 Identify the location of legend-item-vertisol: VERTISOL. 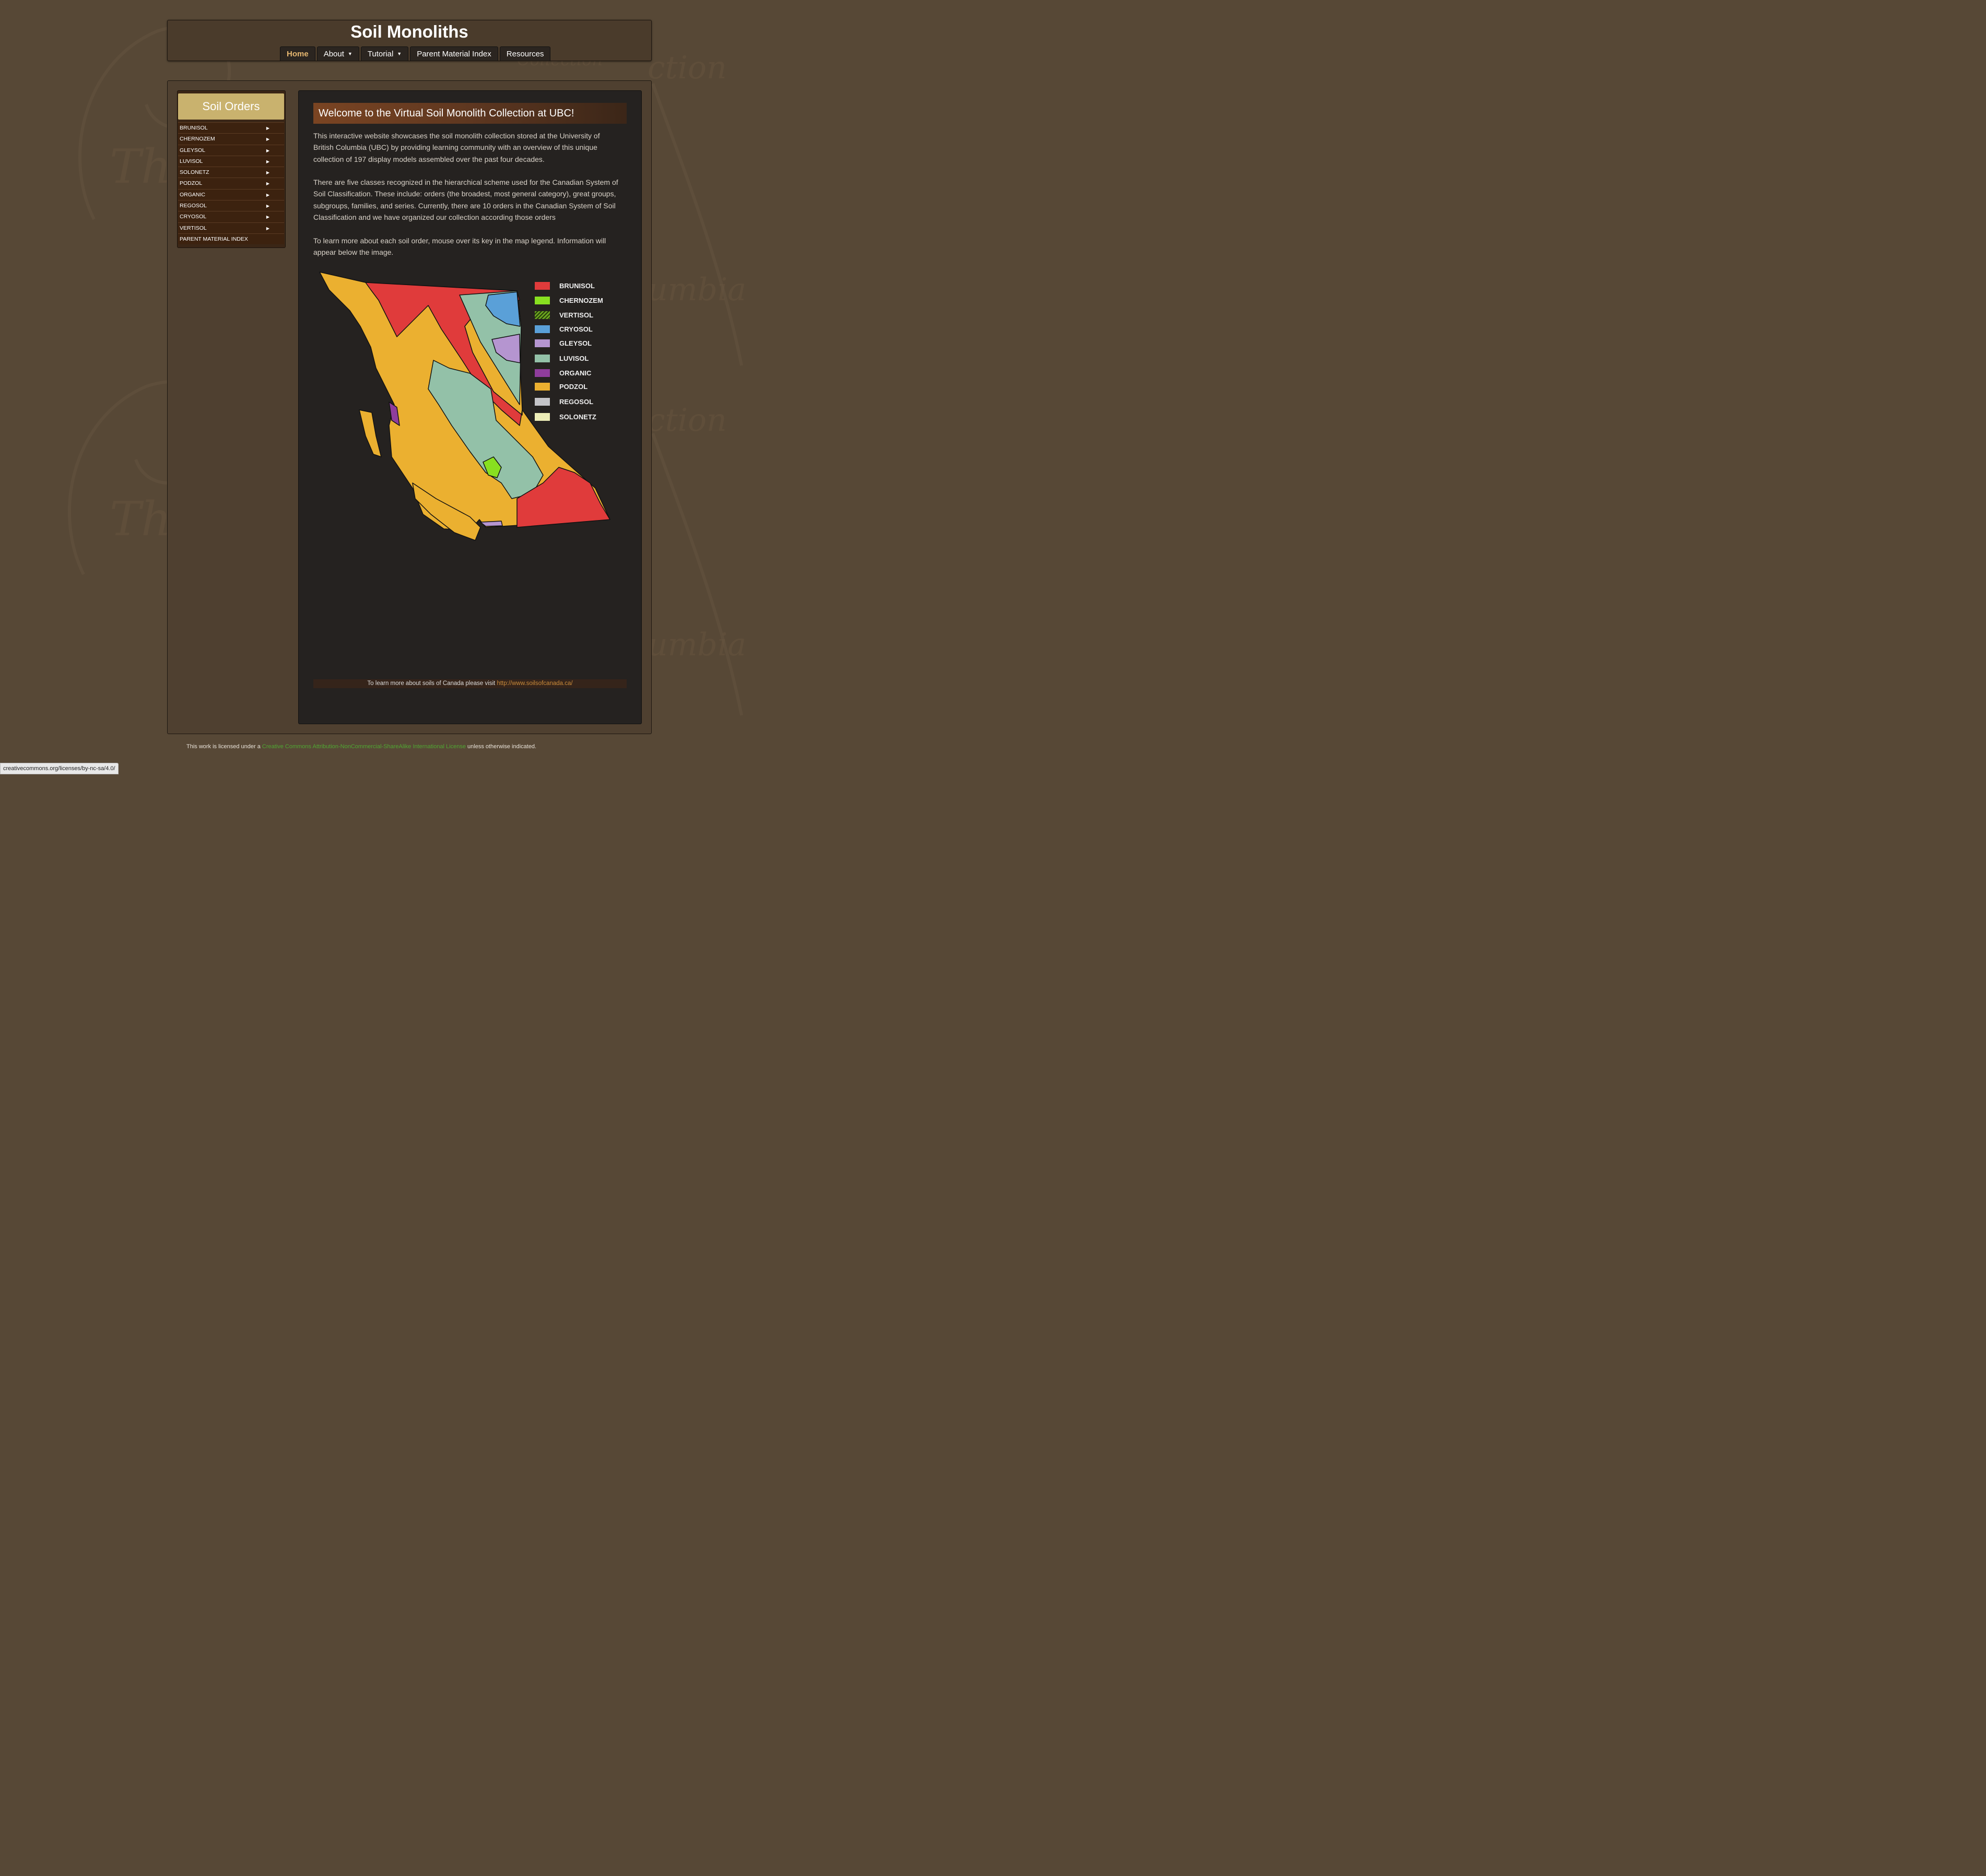
(564, 315).